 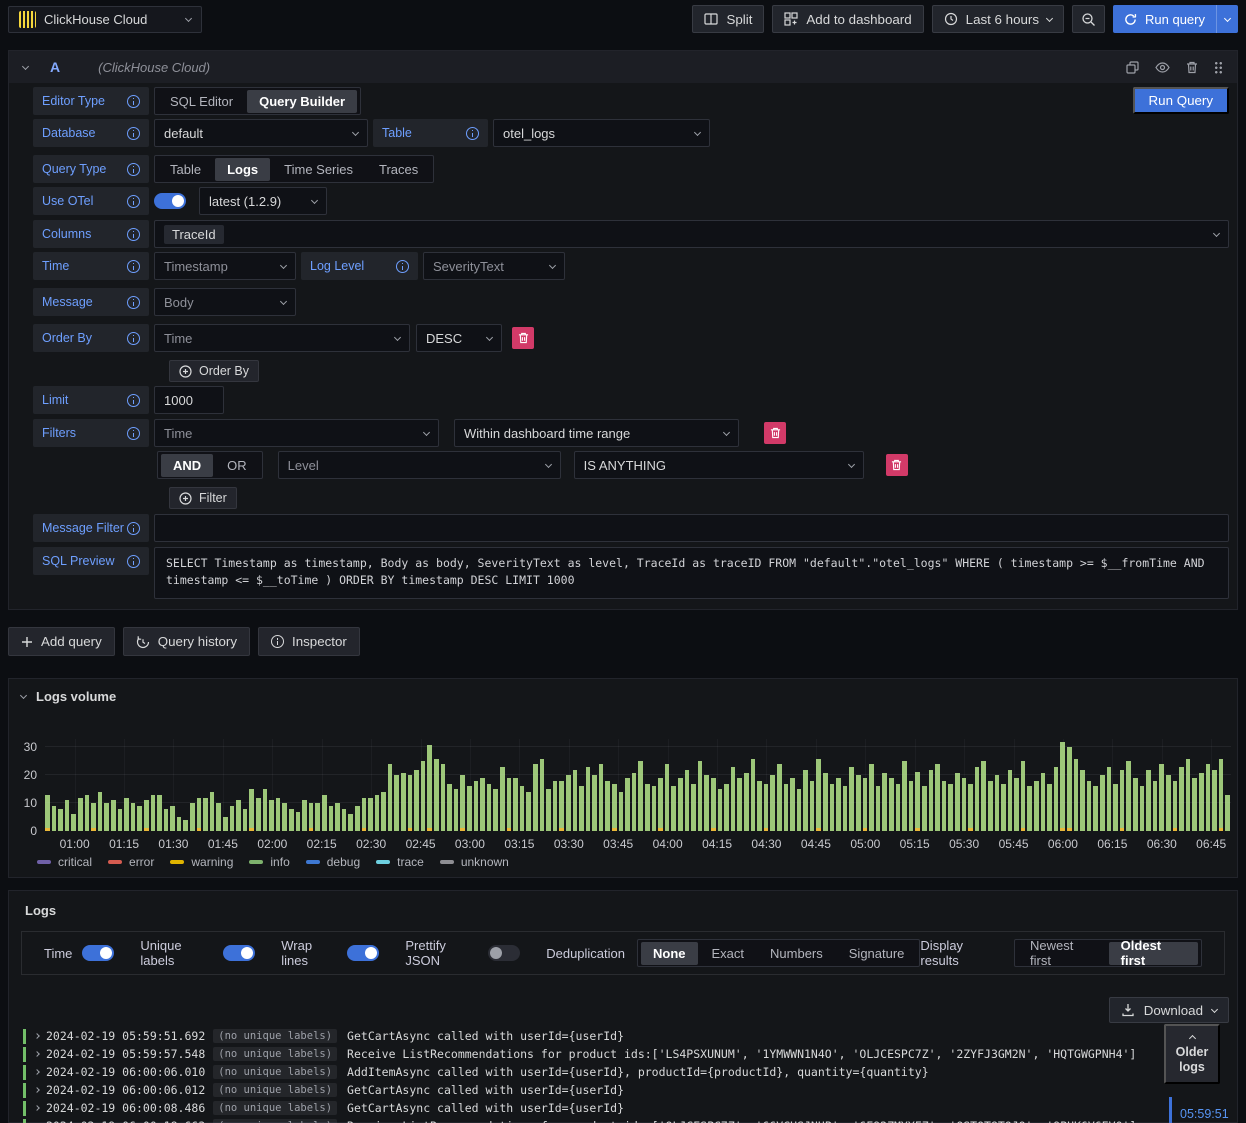 I want to click on legend-item-debug: debug, so click(x=332, y=862).